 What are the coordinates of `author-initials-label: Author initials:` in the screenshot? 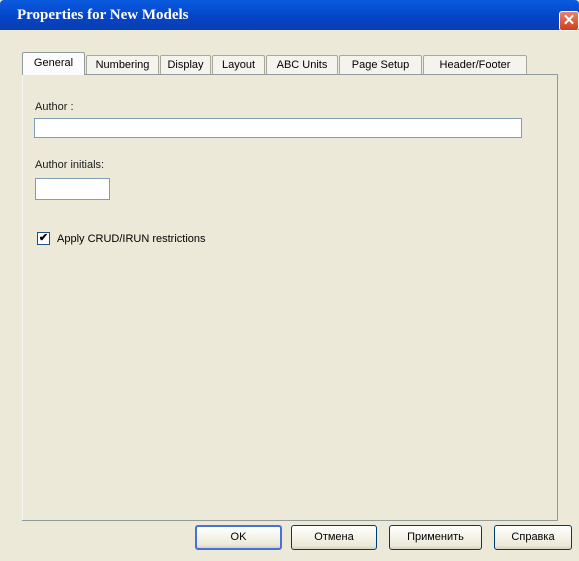 It's located at (70, 165).